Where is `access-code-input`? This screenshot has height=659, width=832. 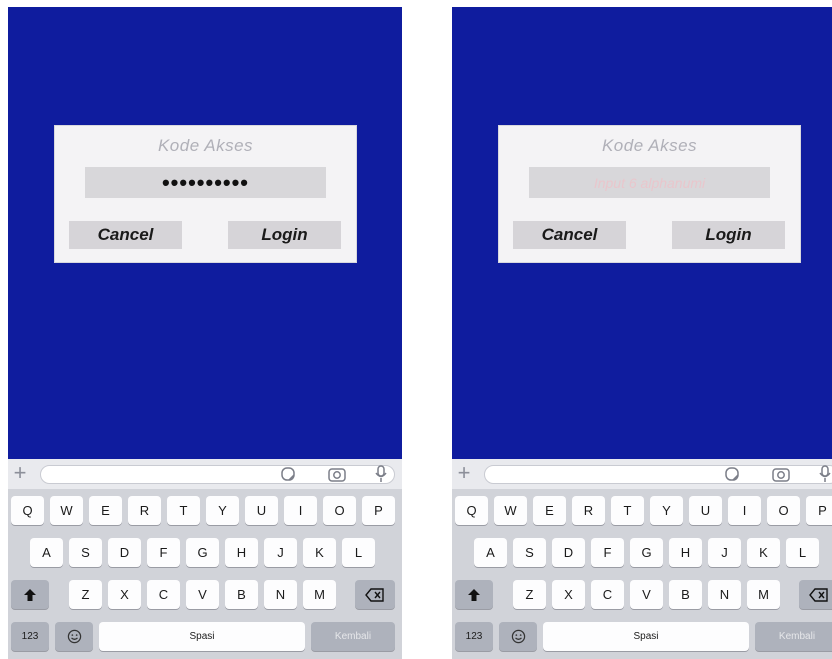
access-code-input is located at coordinates (649, 182).